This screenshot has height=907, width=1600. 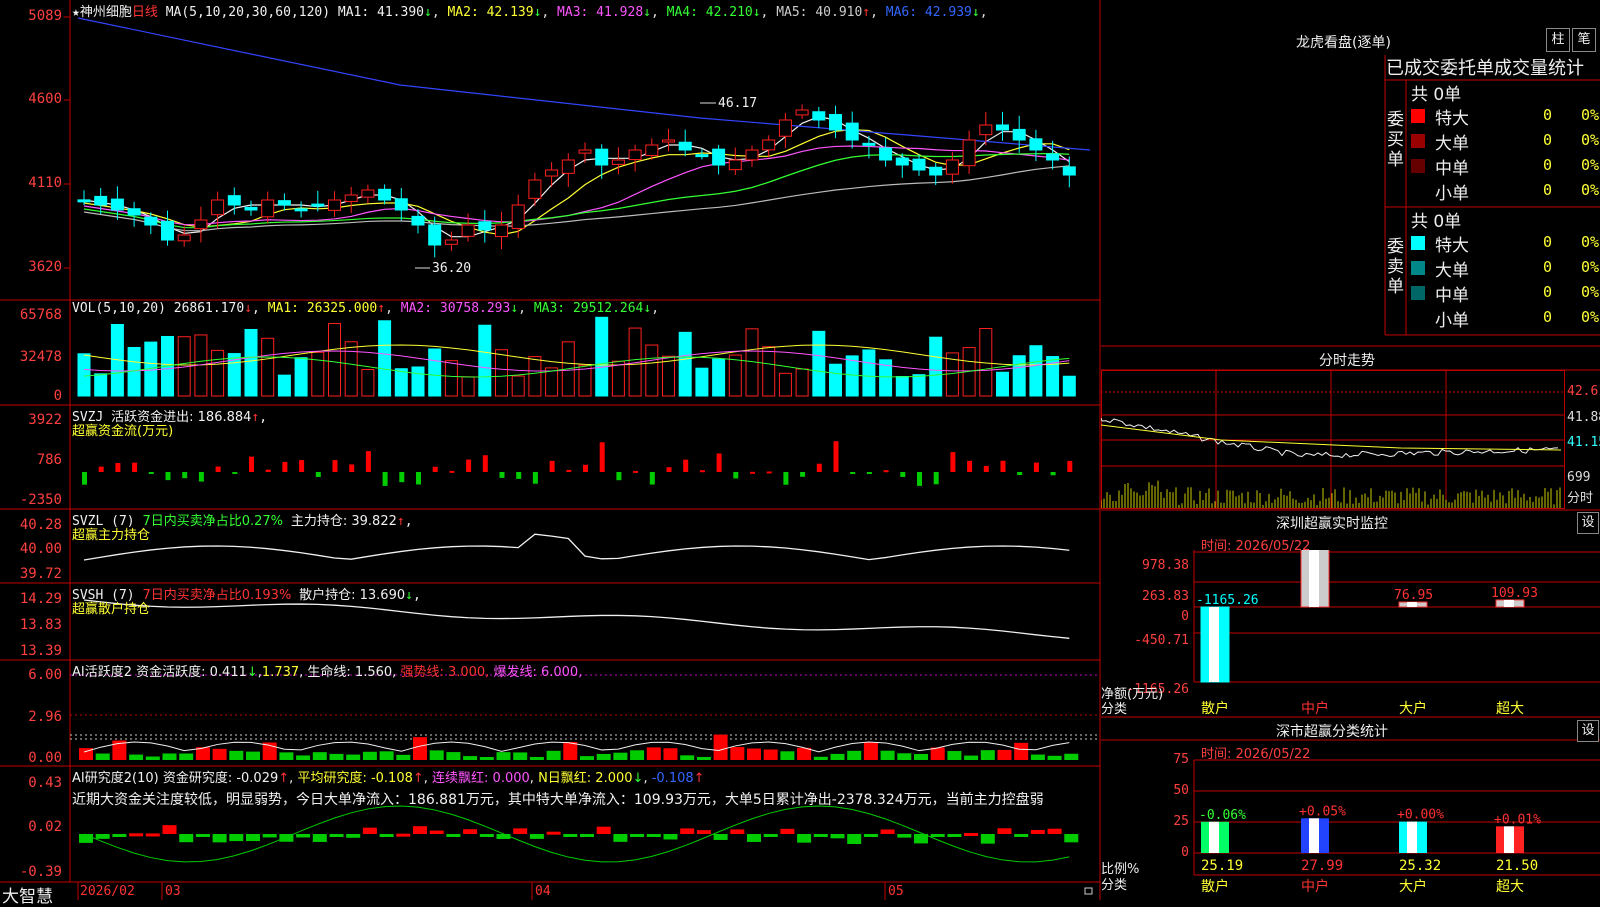 What do you see at coordinates (1588, 523) in the screenshot?
I see `monitor-settings-button: 设` at bounding box center [1588, 523].